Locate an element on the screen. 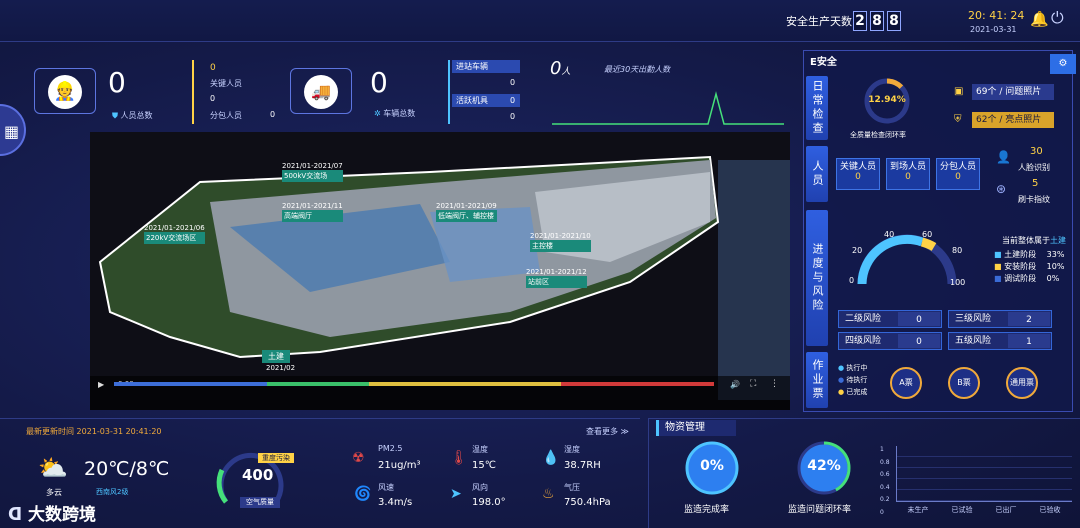 The height and width of the screenshot is (528, 1080). safety-panel-title: E安全 is located at coordinates (823, 62).